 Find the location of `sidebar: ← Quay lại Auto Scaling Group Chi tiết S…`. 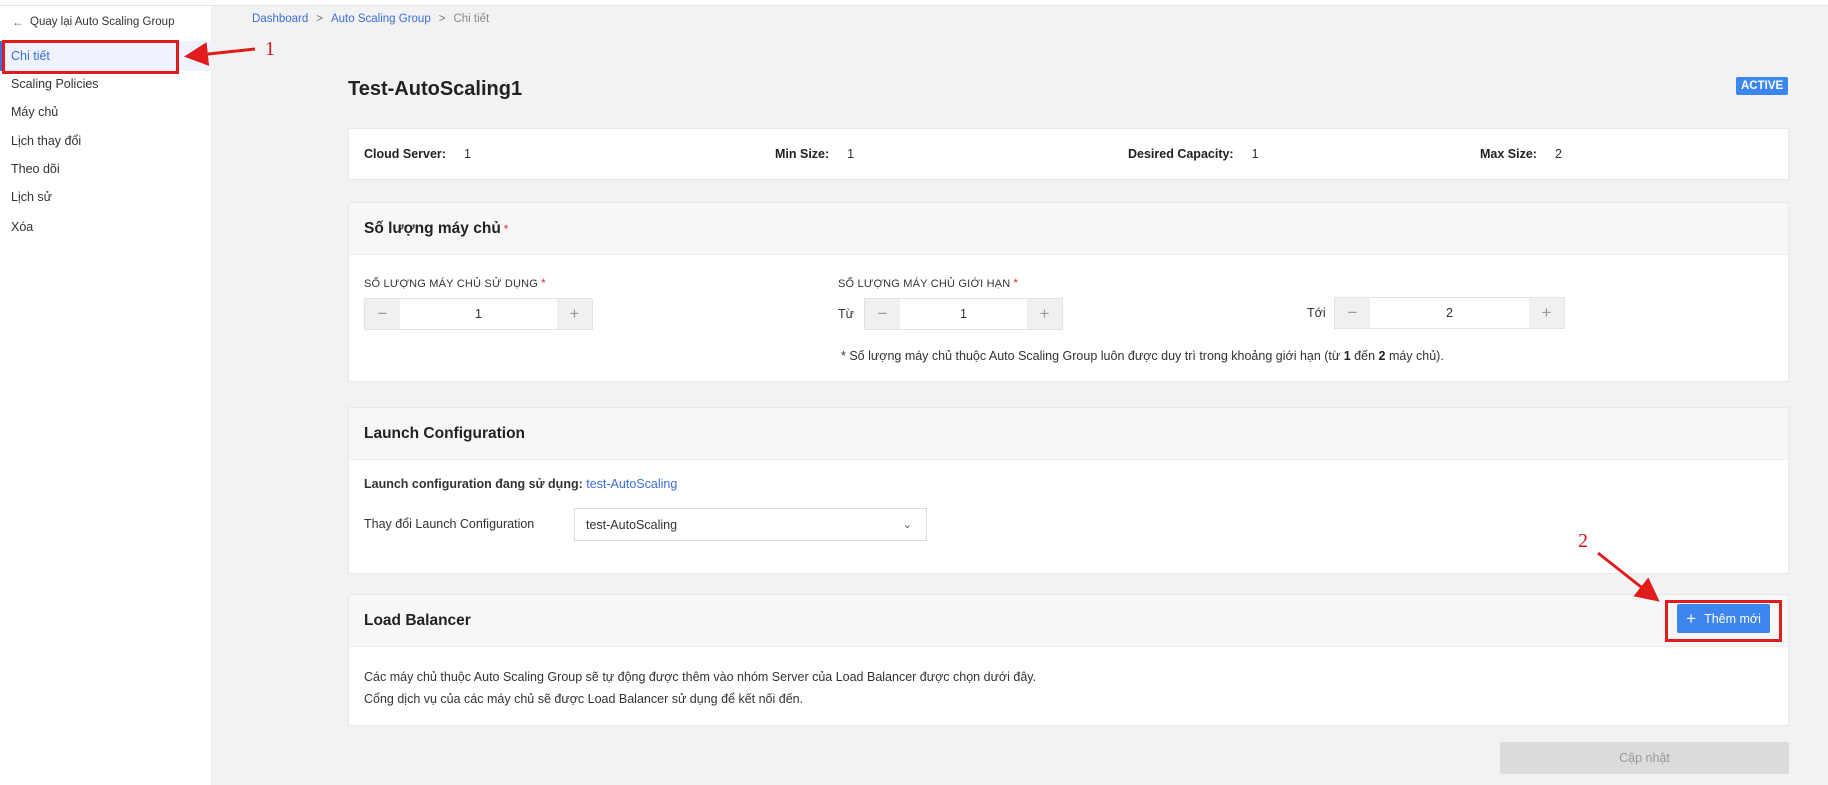

sidebar: ← Quay lại Auto Scaling Group Chi tiết S… is located at coordinates (105, 395).